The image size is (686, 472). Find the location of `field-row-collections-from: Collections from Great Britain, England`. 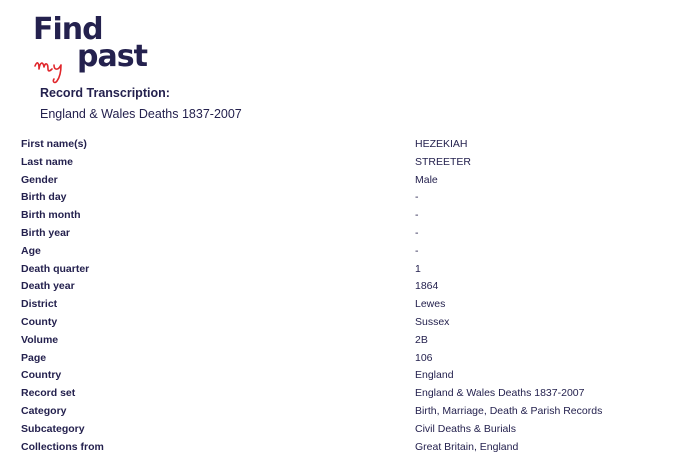

field-row-collections-from: Collections from Great Britain, England is located at coordinates (346, 448).